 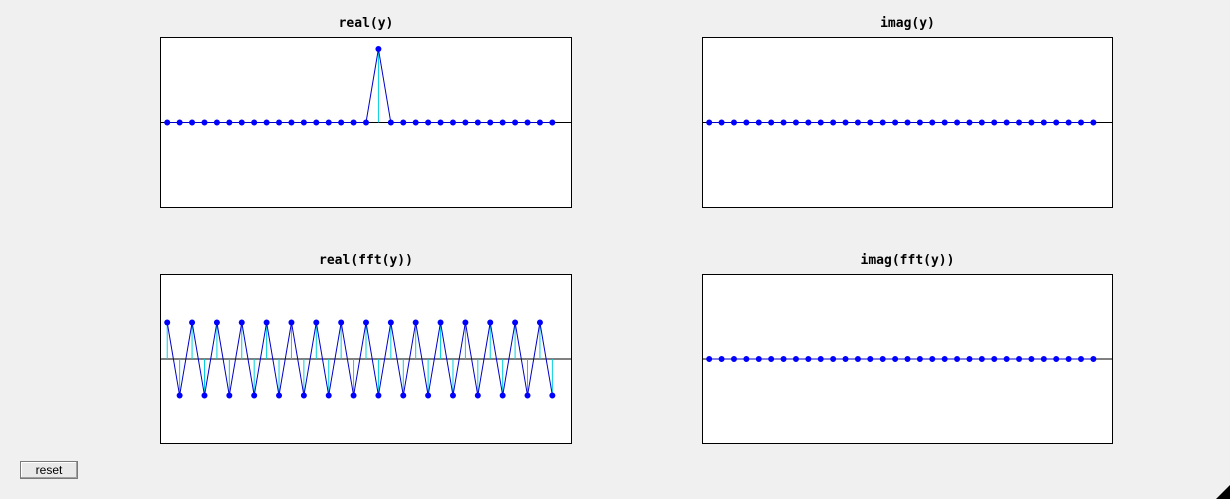 I want to click on plot-imag-fft-y: imag(fft(y)), so click(x=907, y=347).